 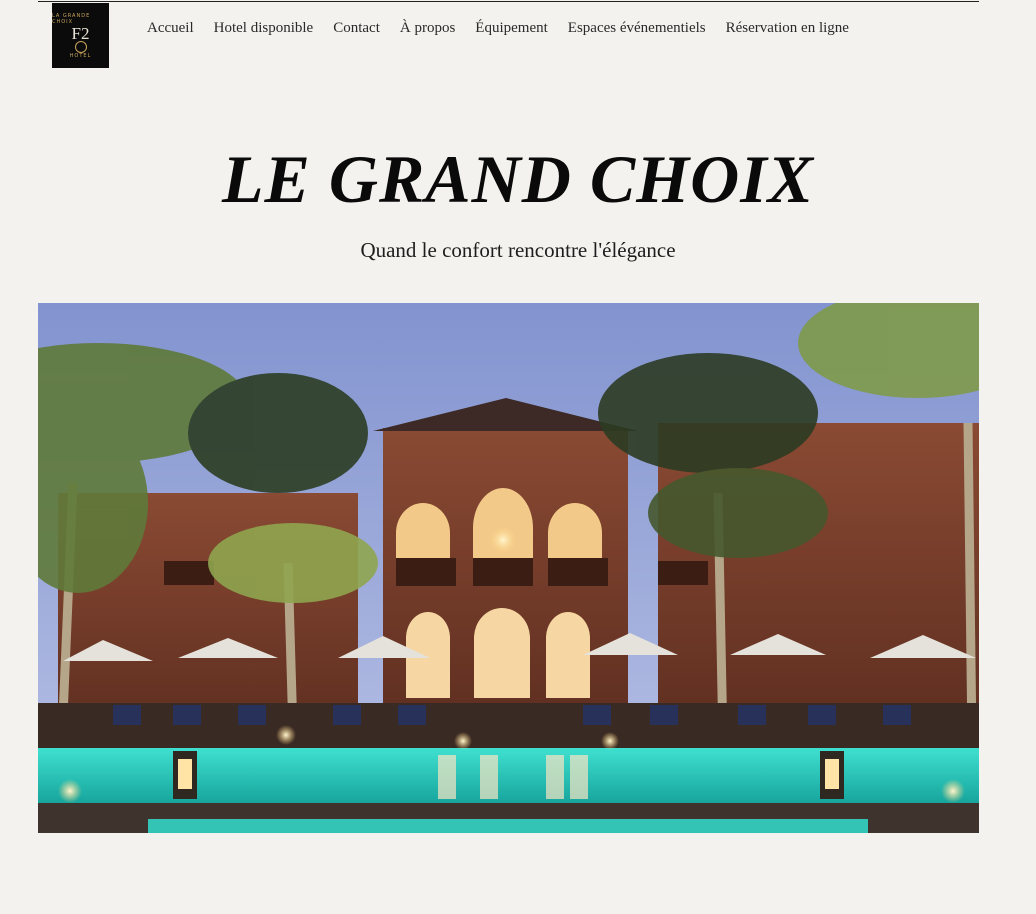 What do you see at coordinates (264, 28) in the screenshot?
I see `nav-link-hotel-disponible: Hotel disponible` at bounding box center [264, 28].